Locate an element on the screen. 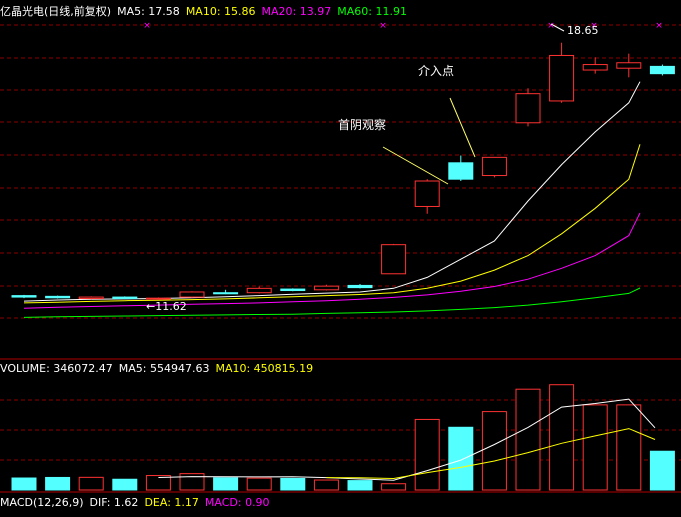 This screenshot has width=681, height=517. first-yin-label: 首阴观察 is located at coordinates (362, 125).